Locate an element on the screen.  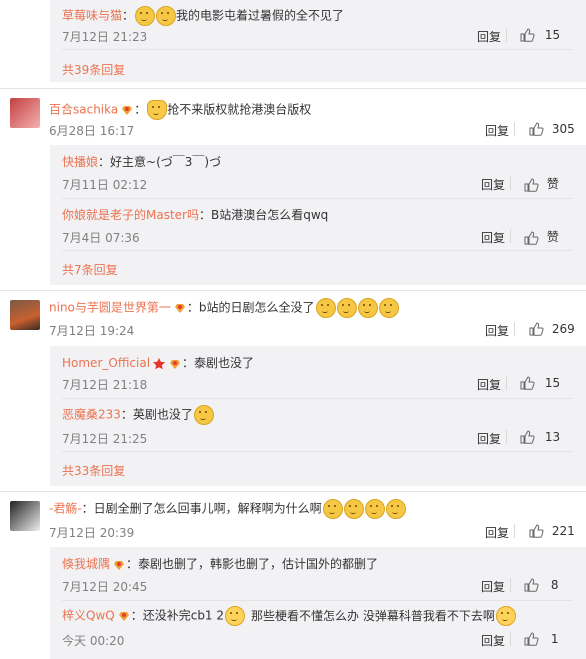
timestamp: 7月12日 21:18 is located at coordinates (105, 385).